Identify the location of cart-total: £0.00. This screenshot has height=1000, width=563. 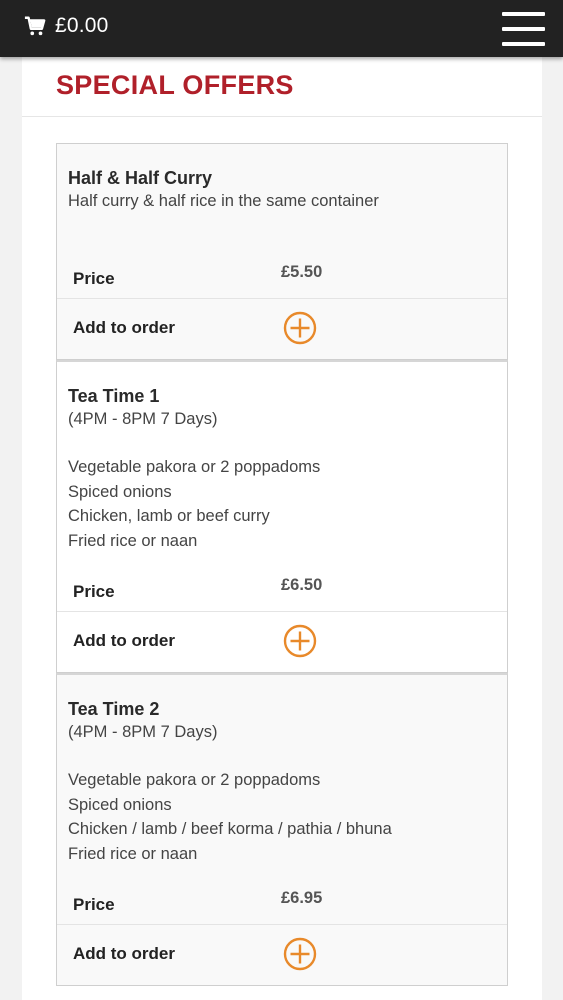
(82, 25).